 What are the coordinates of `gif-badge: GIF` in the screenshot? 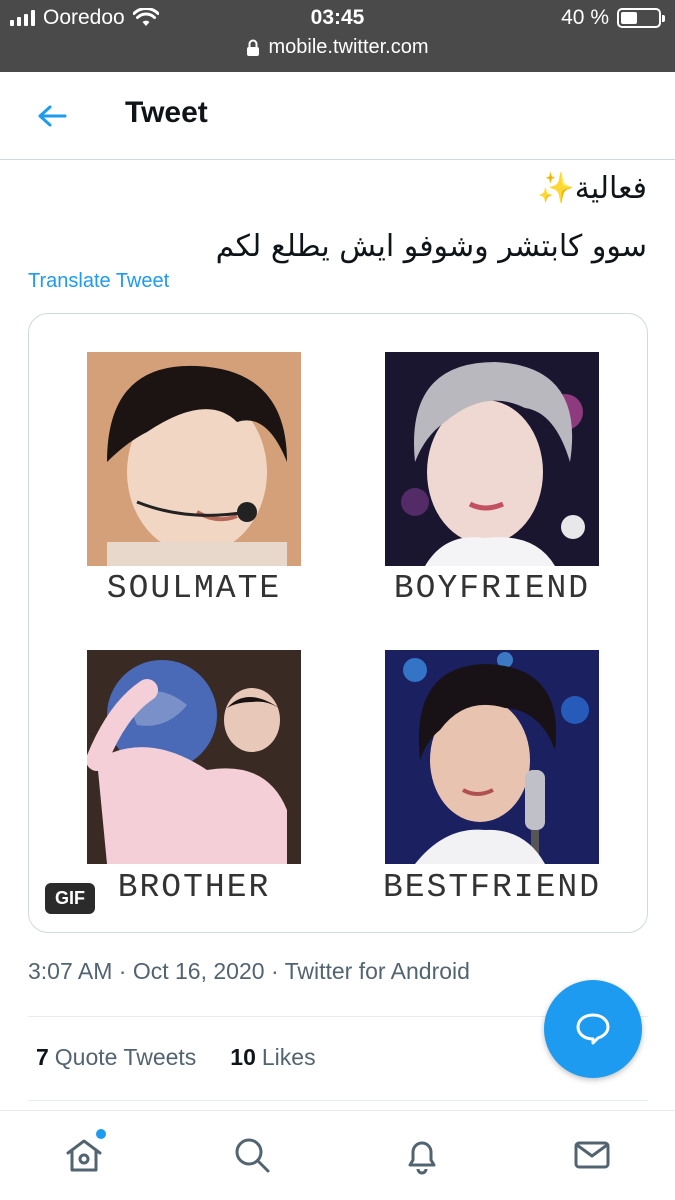 It's located at (70, 898).